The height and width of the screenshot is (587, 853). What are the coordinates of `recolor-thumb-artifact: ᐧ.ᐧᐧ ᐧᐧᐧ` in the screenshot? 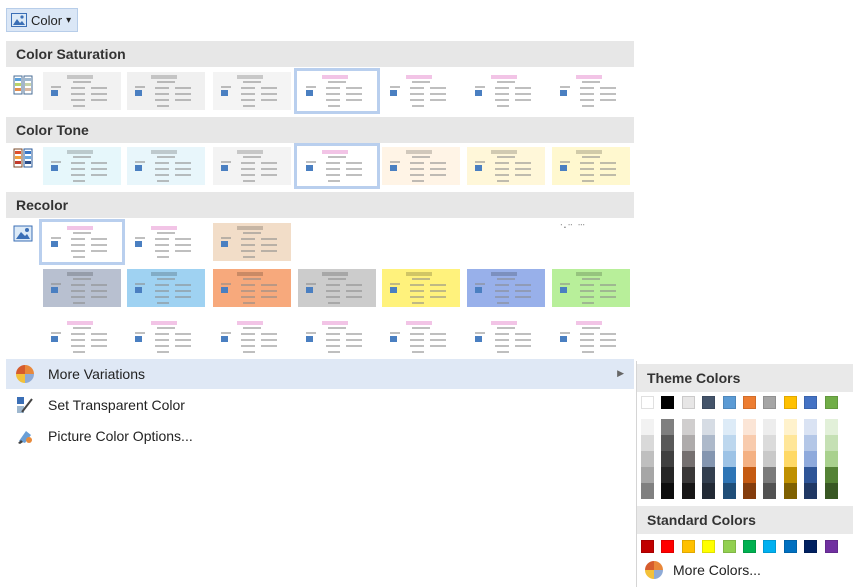 It's located at (593, 224).